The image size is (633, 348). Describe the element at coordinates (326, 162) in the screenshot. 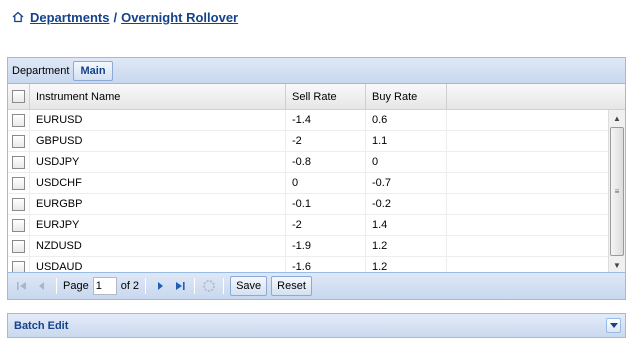

I see `sell-rate-cell: -0.8` at that location.